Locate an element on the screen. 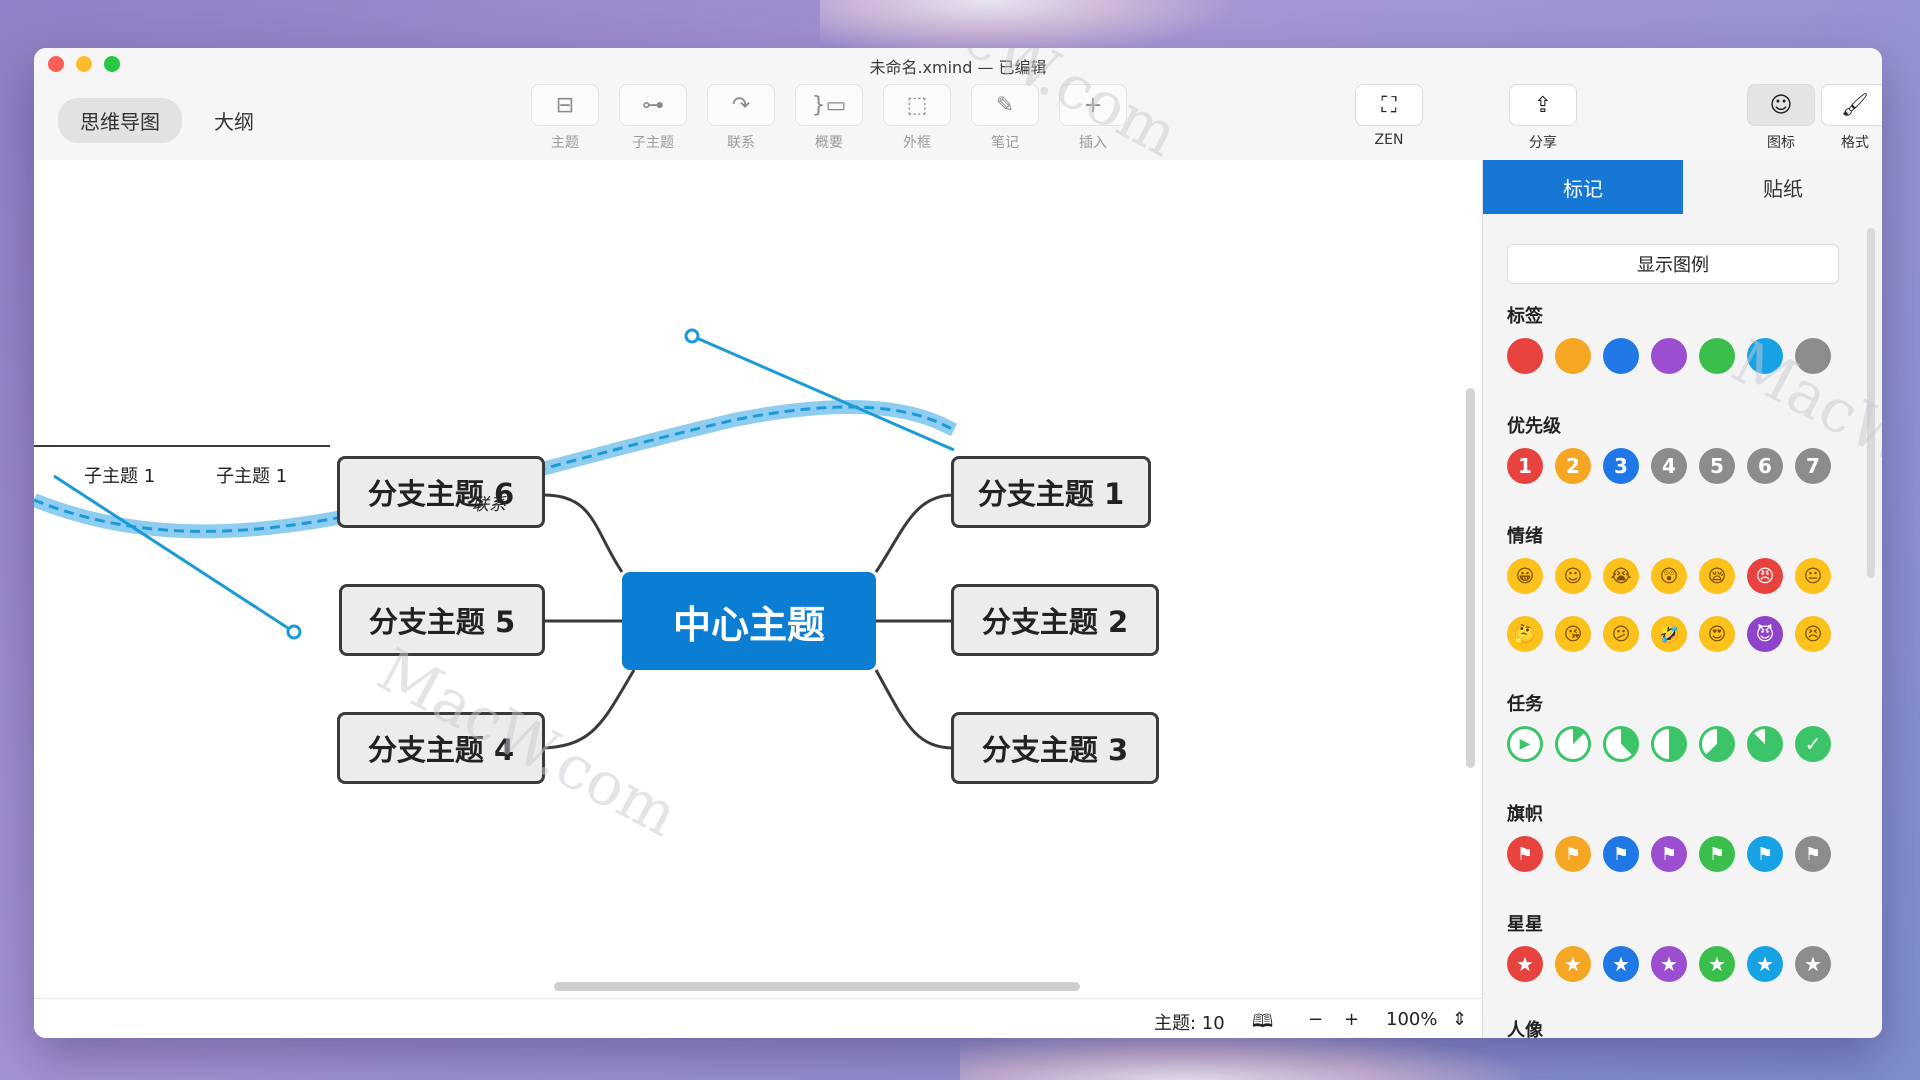 The width and height of the screenshot is (1920, 1080). star-2-icon: ★ is located at coordinates (1573, 964).